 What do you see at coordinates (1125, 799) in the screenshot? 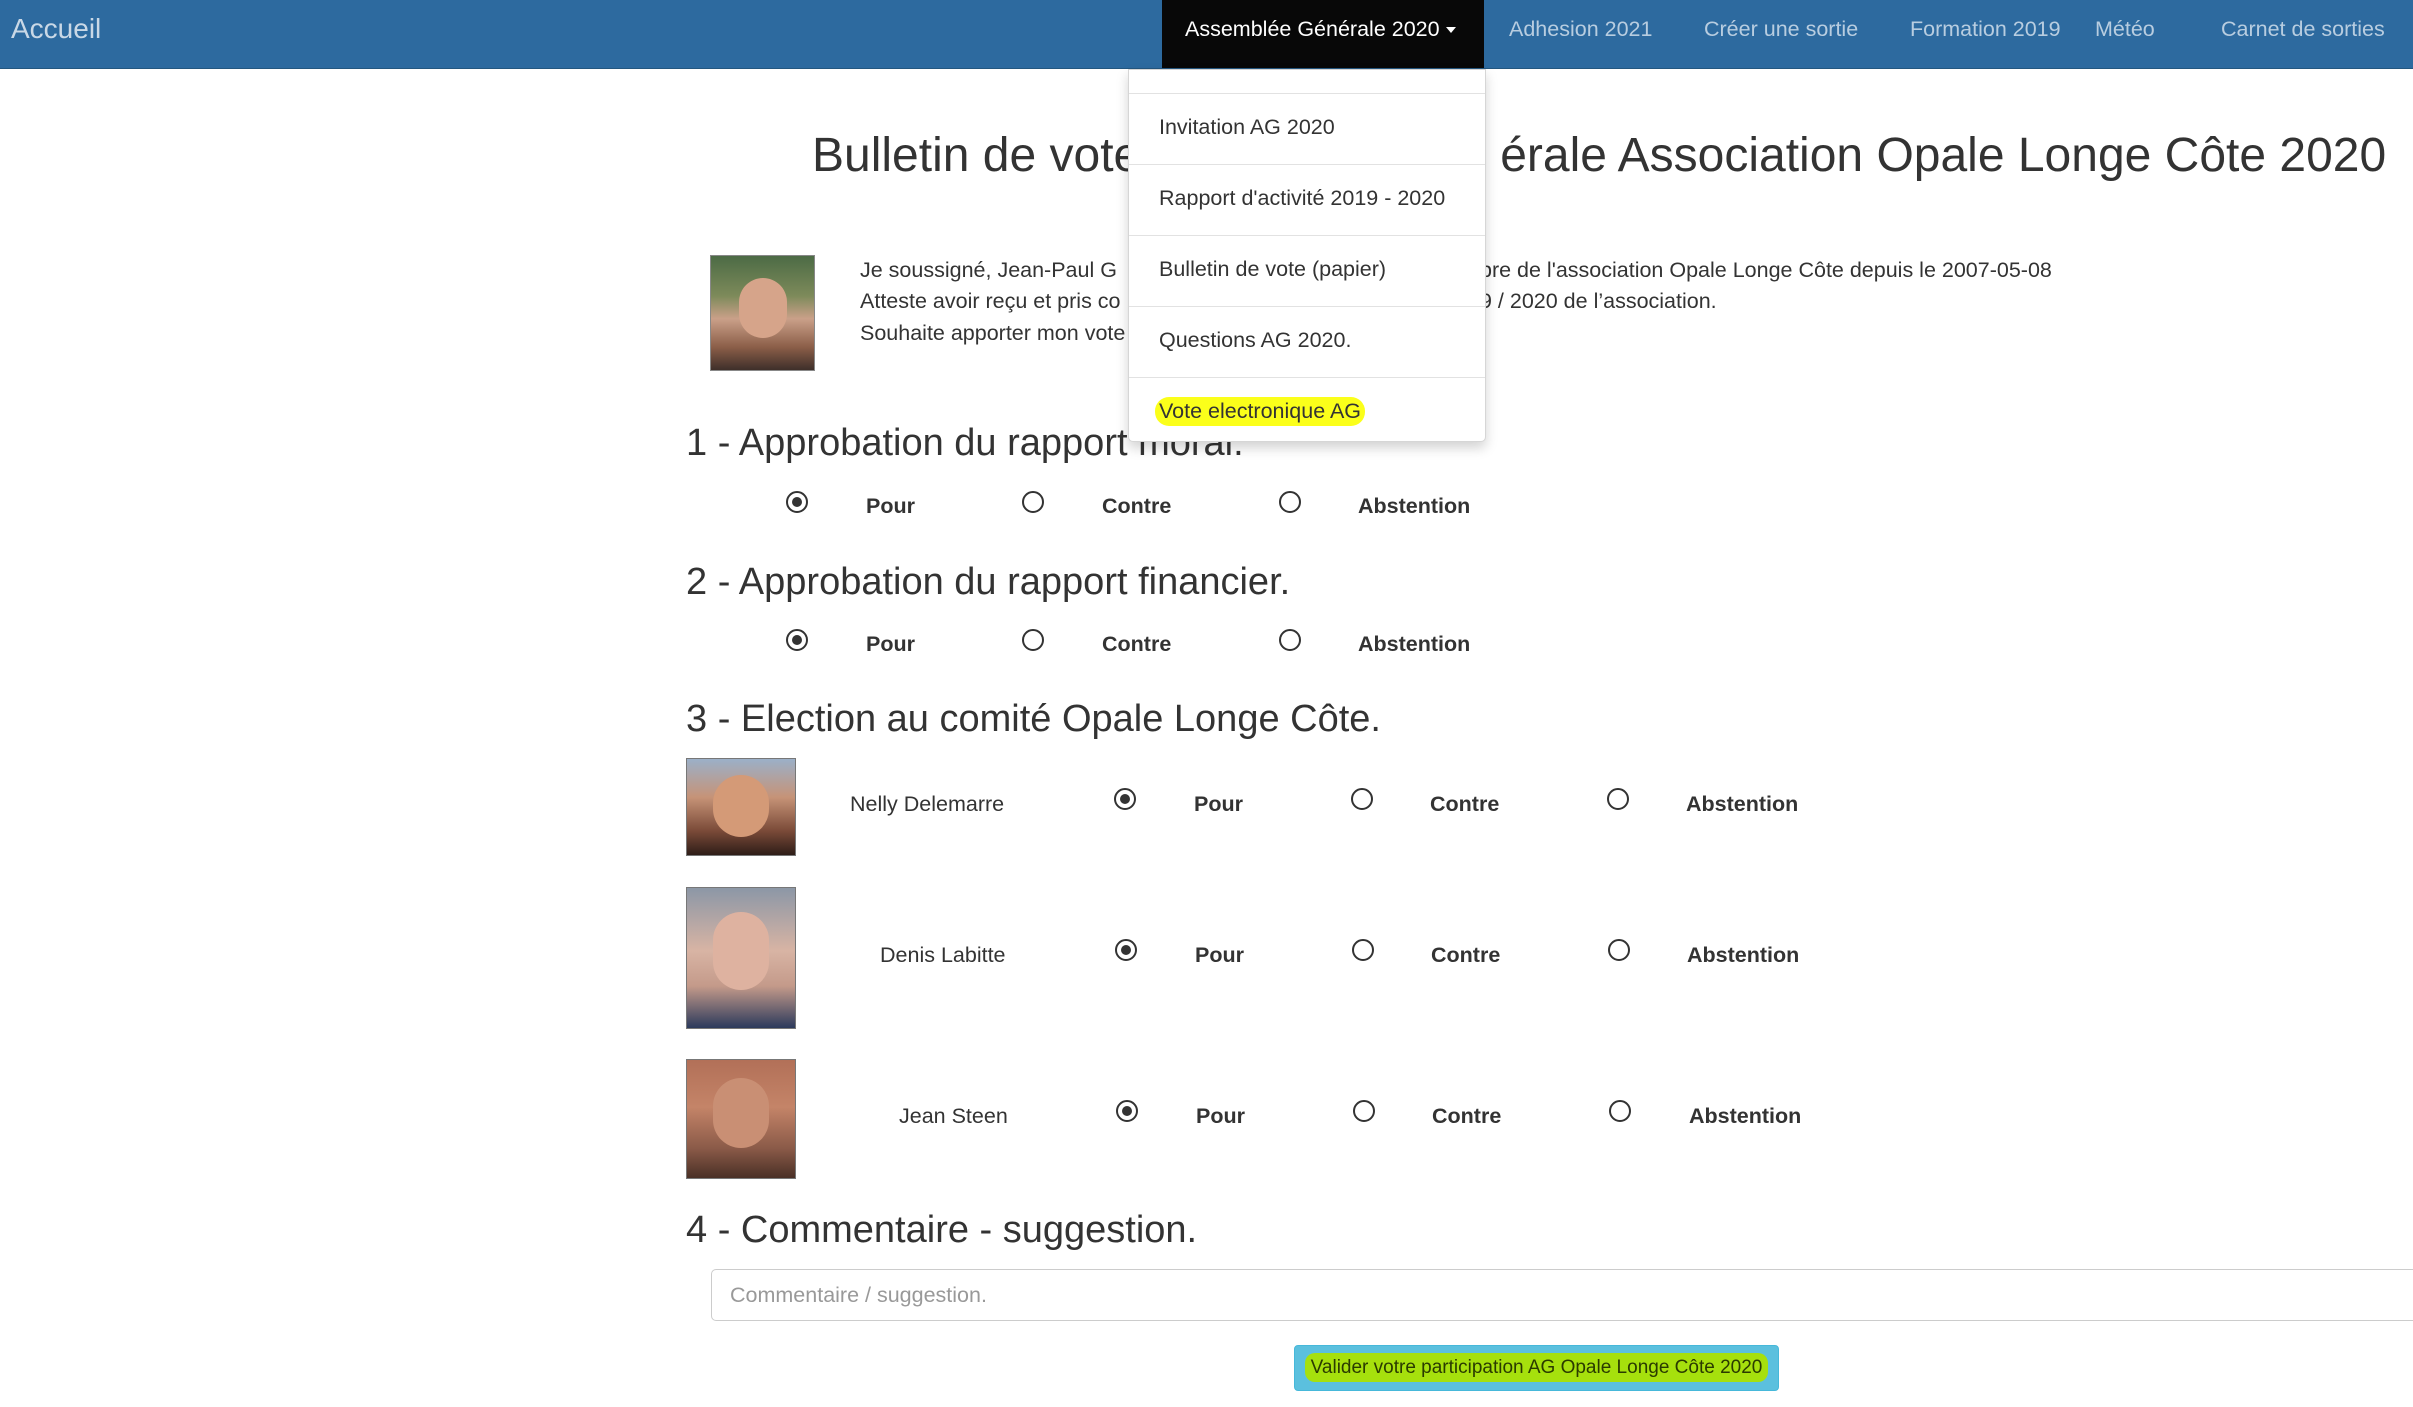
I see `radio-nelly-pour` at bounding box center [1125, 799].